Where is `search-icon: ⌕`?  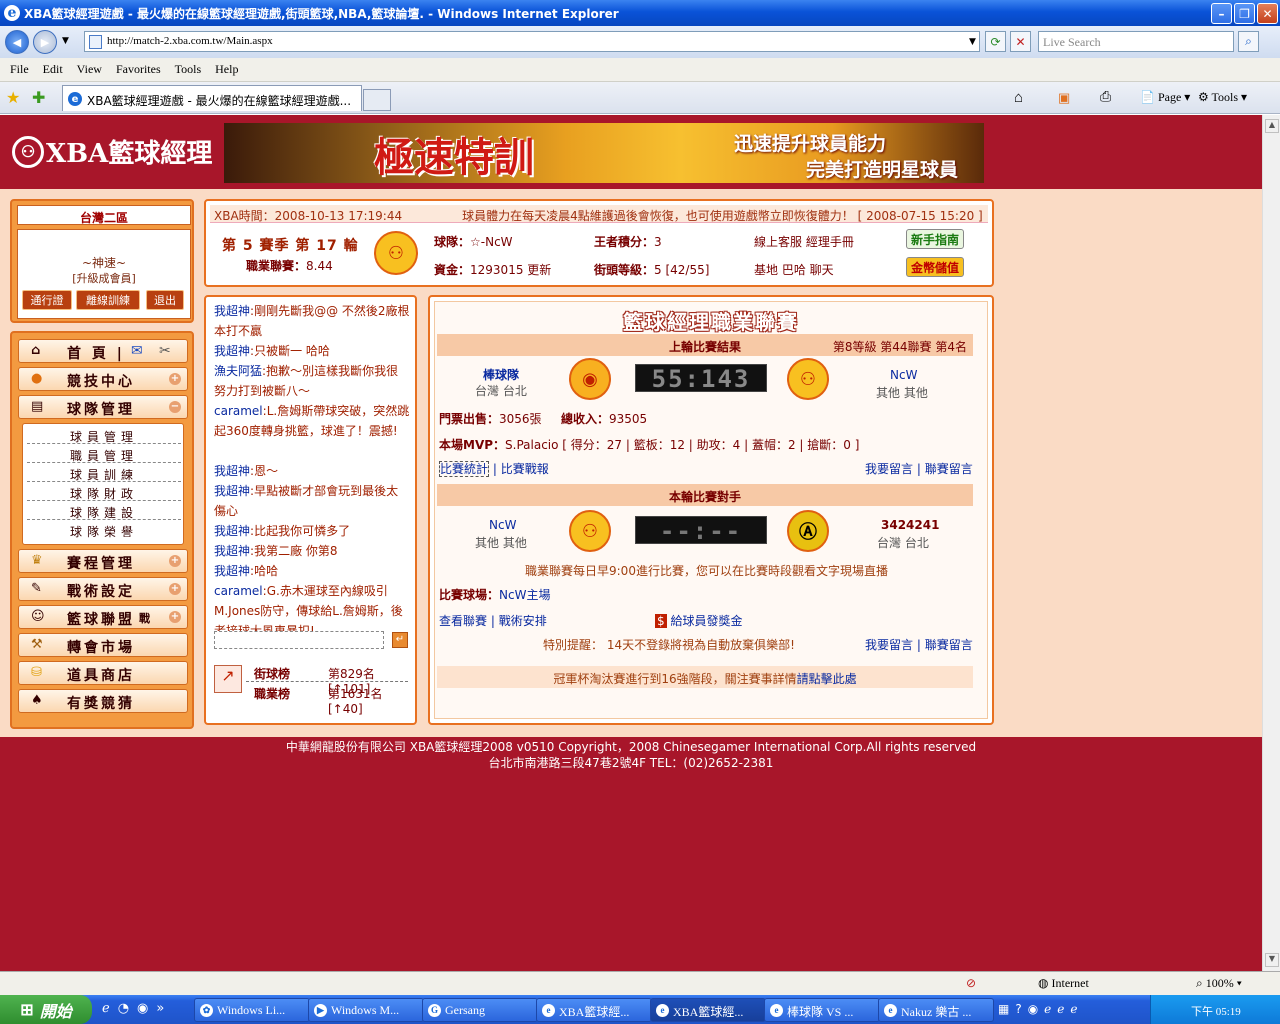 search-icon: ⌕ is located at coordinates (1248, 41).